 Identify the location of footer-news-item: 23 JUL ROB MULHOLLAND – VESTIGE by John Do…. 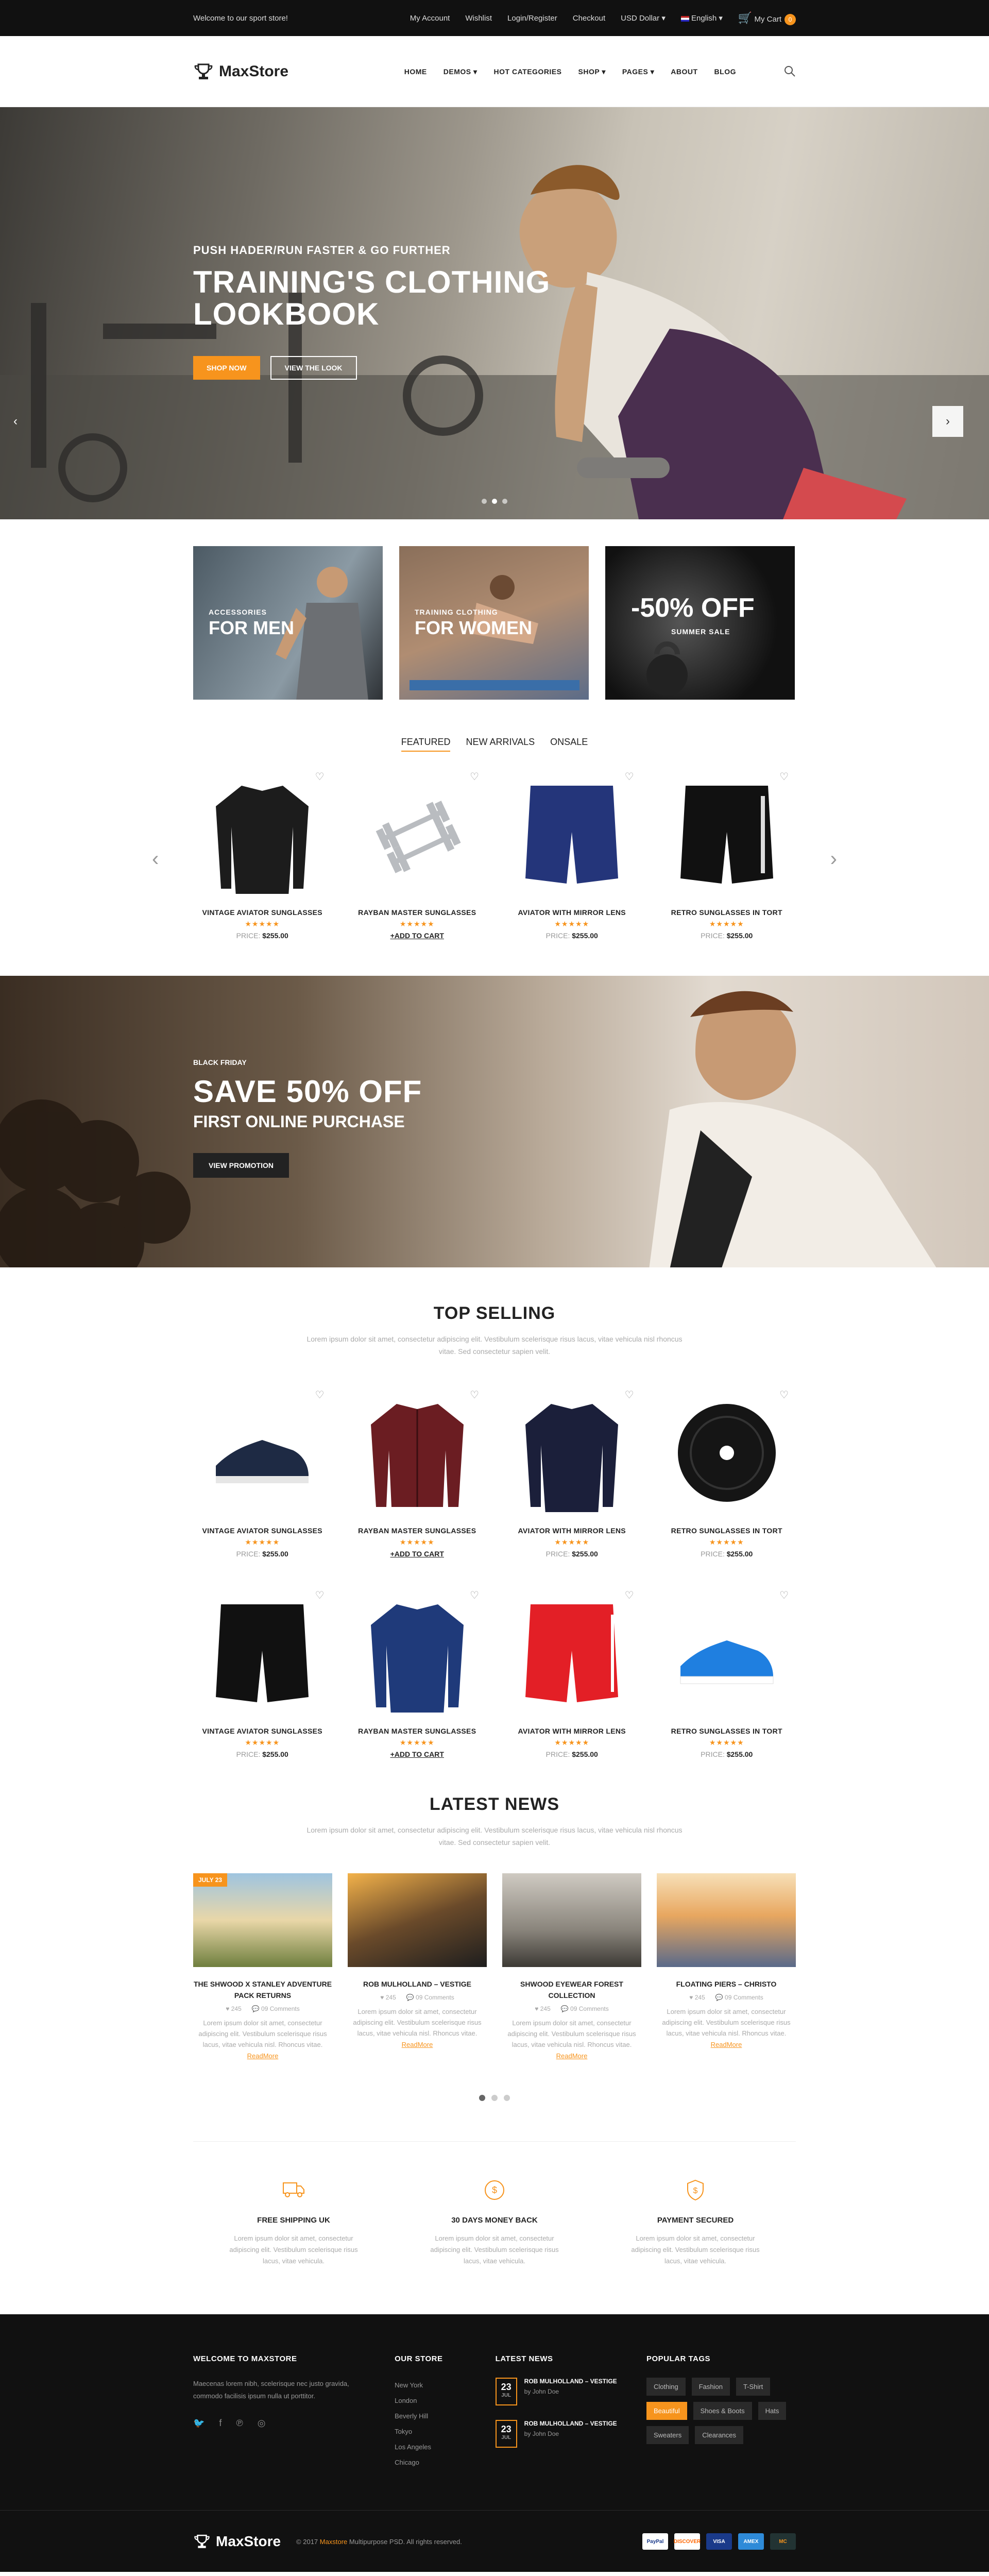
(570, 2391).